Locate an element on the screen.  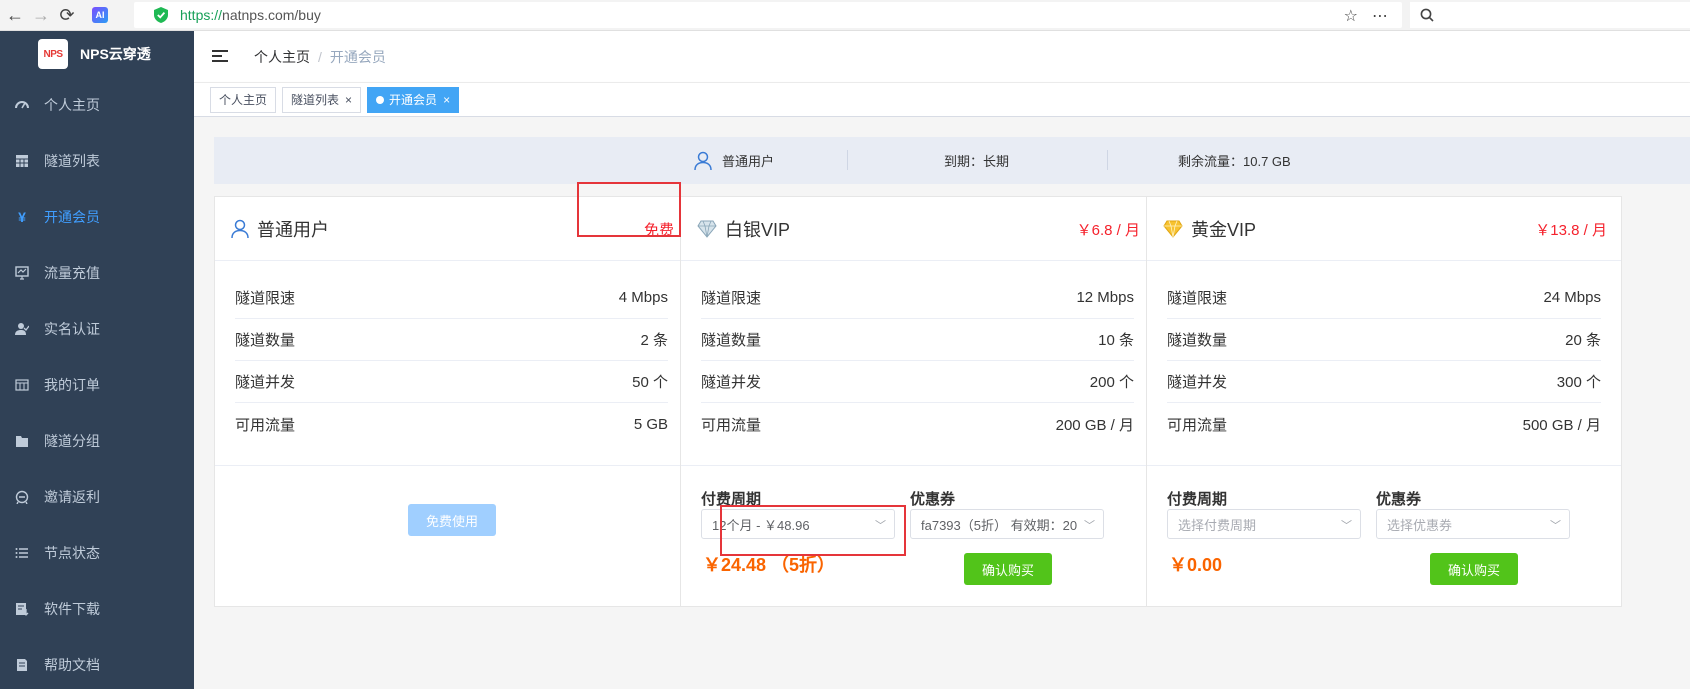
spec-row: 隧道数量 20 条 is located at coordinates (1384, 340).